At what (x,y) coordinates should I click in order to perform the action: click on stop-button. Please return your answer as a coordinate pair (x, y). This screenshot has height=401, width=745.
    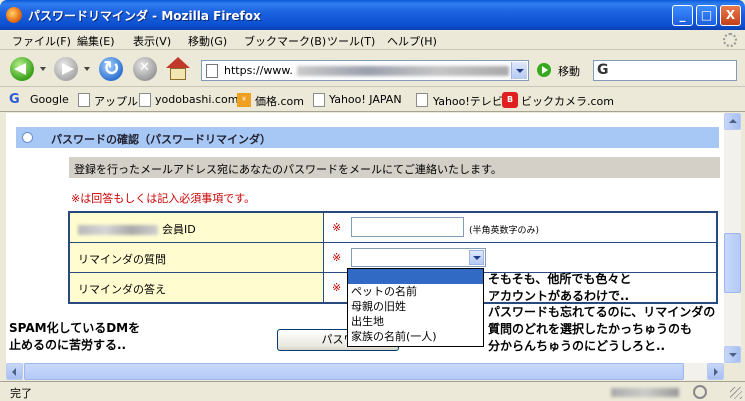
    Looking at the image, I should click on (145, 69).